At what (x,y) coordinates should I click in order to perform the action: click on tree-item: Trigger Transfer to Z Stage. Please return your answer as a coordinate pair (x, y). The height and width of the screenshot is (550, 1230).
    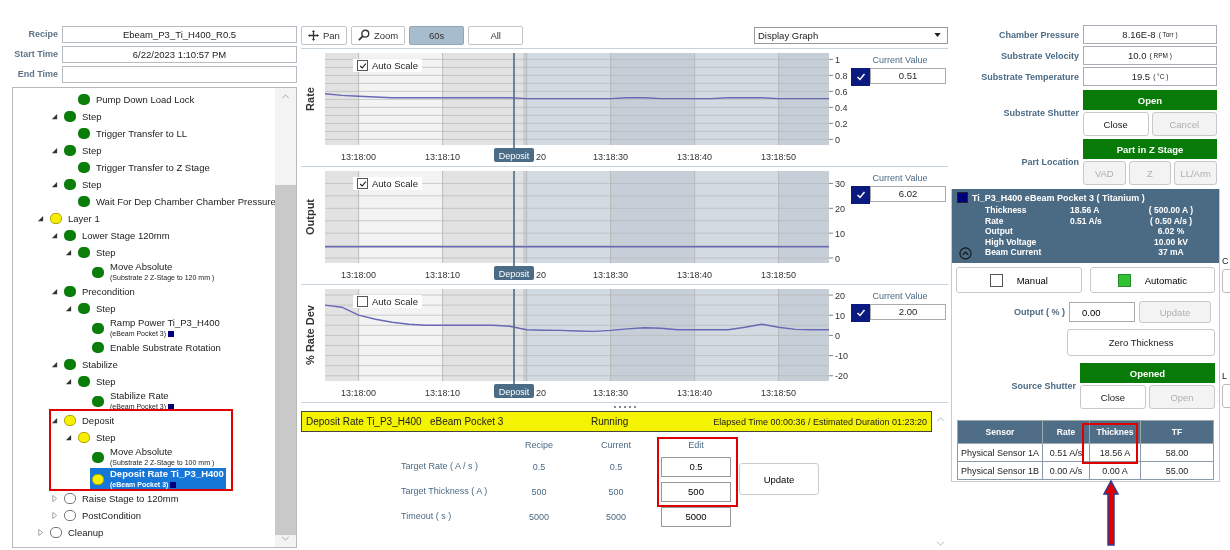
    Looking at the image, I should click on (144, 167).